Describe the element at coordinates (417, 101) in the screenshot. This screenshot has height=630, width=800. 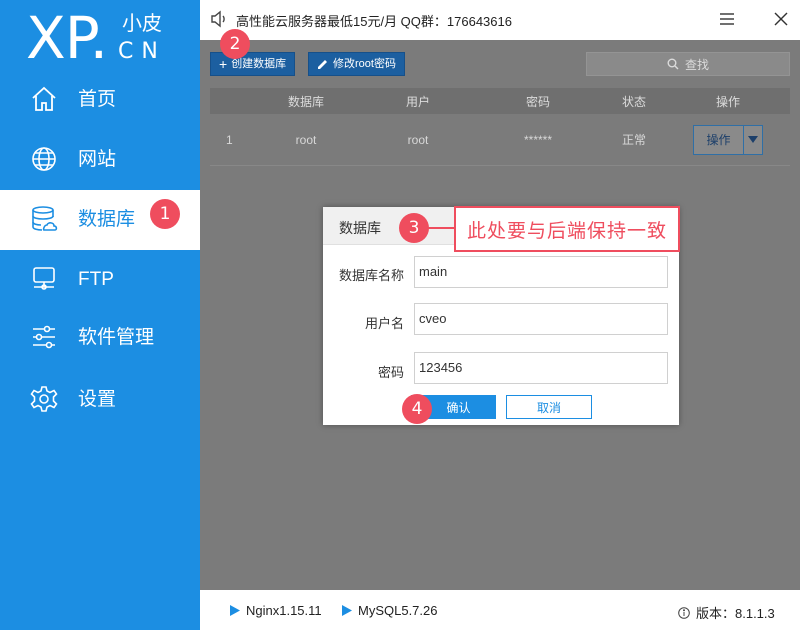
I see `header-user: 用户` at that location.